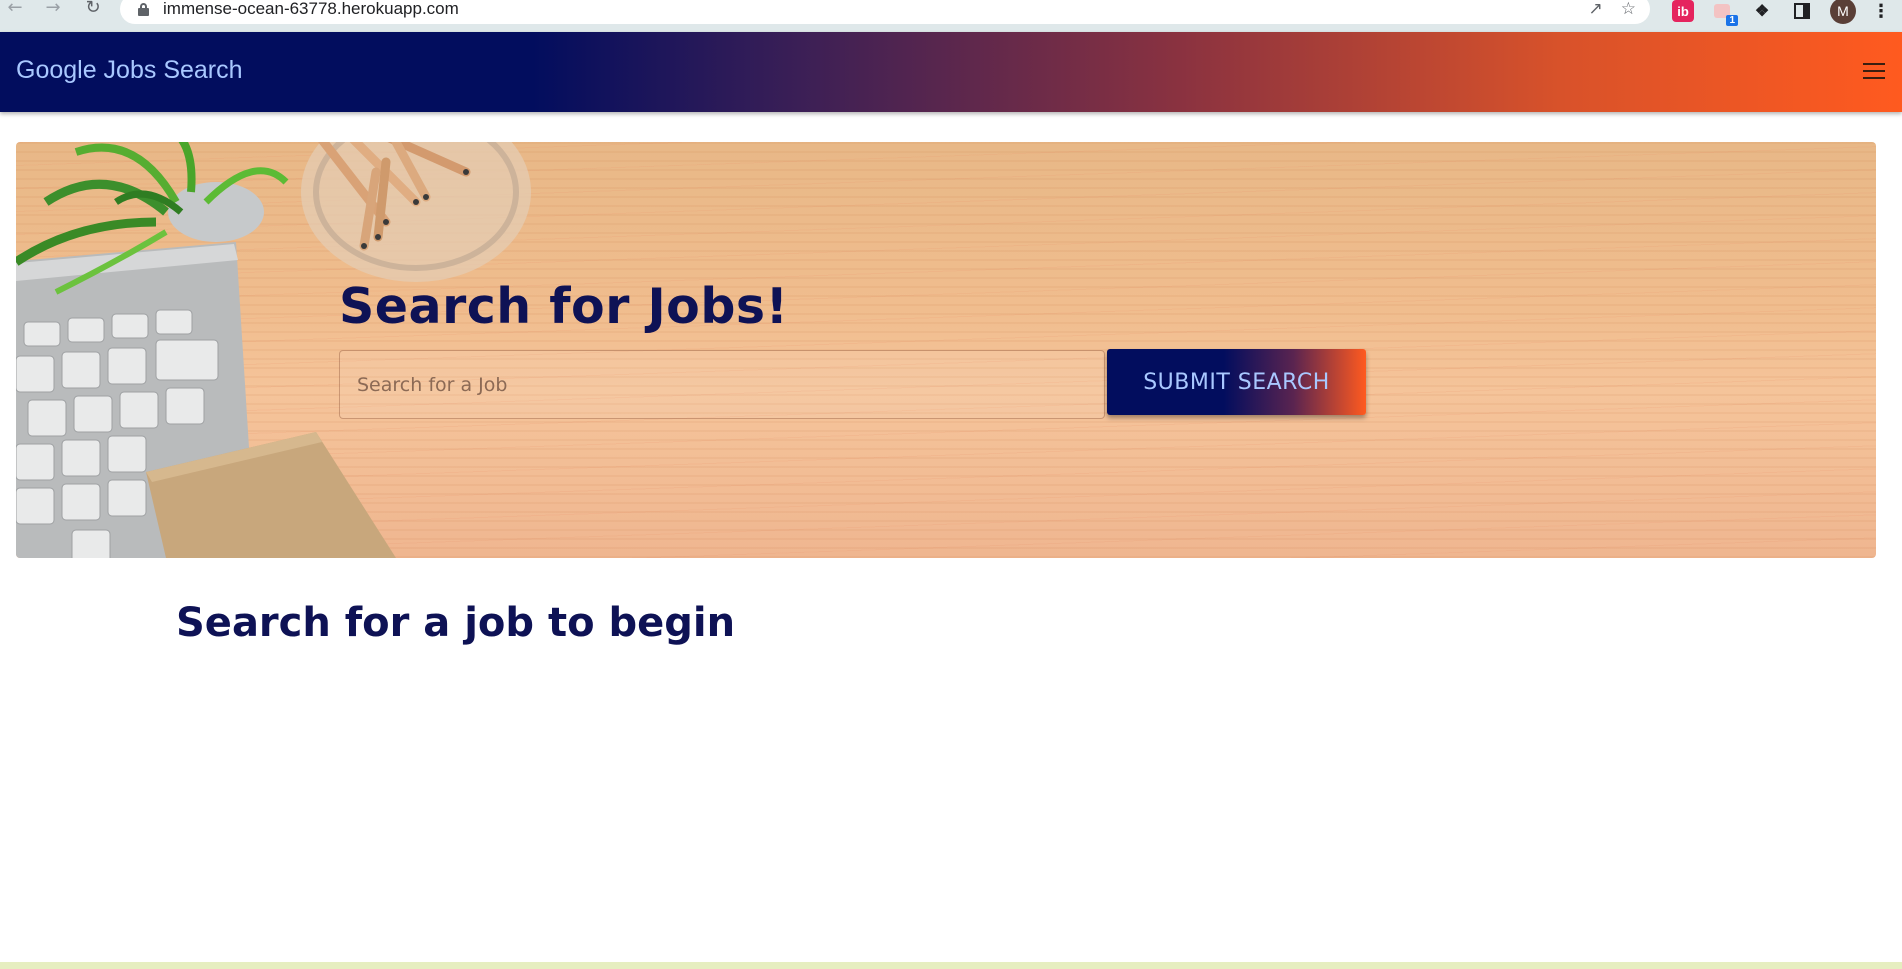 The height and width of the screenshot is (969, 1902). I want to click on puzzle-extensions-icon: ❖, so click(1762, 11).